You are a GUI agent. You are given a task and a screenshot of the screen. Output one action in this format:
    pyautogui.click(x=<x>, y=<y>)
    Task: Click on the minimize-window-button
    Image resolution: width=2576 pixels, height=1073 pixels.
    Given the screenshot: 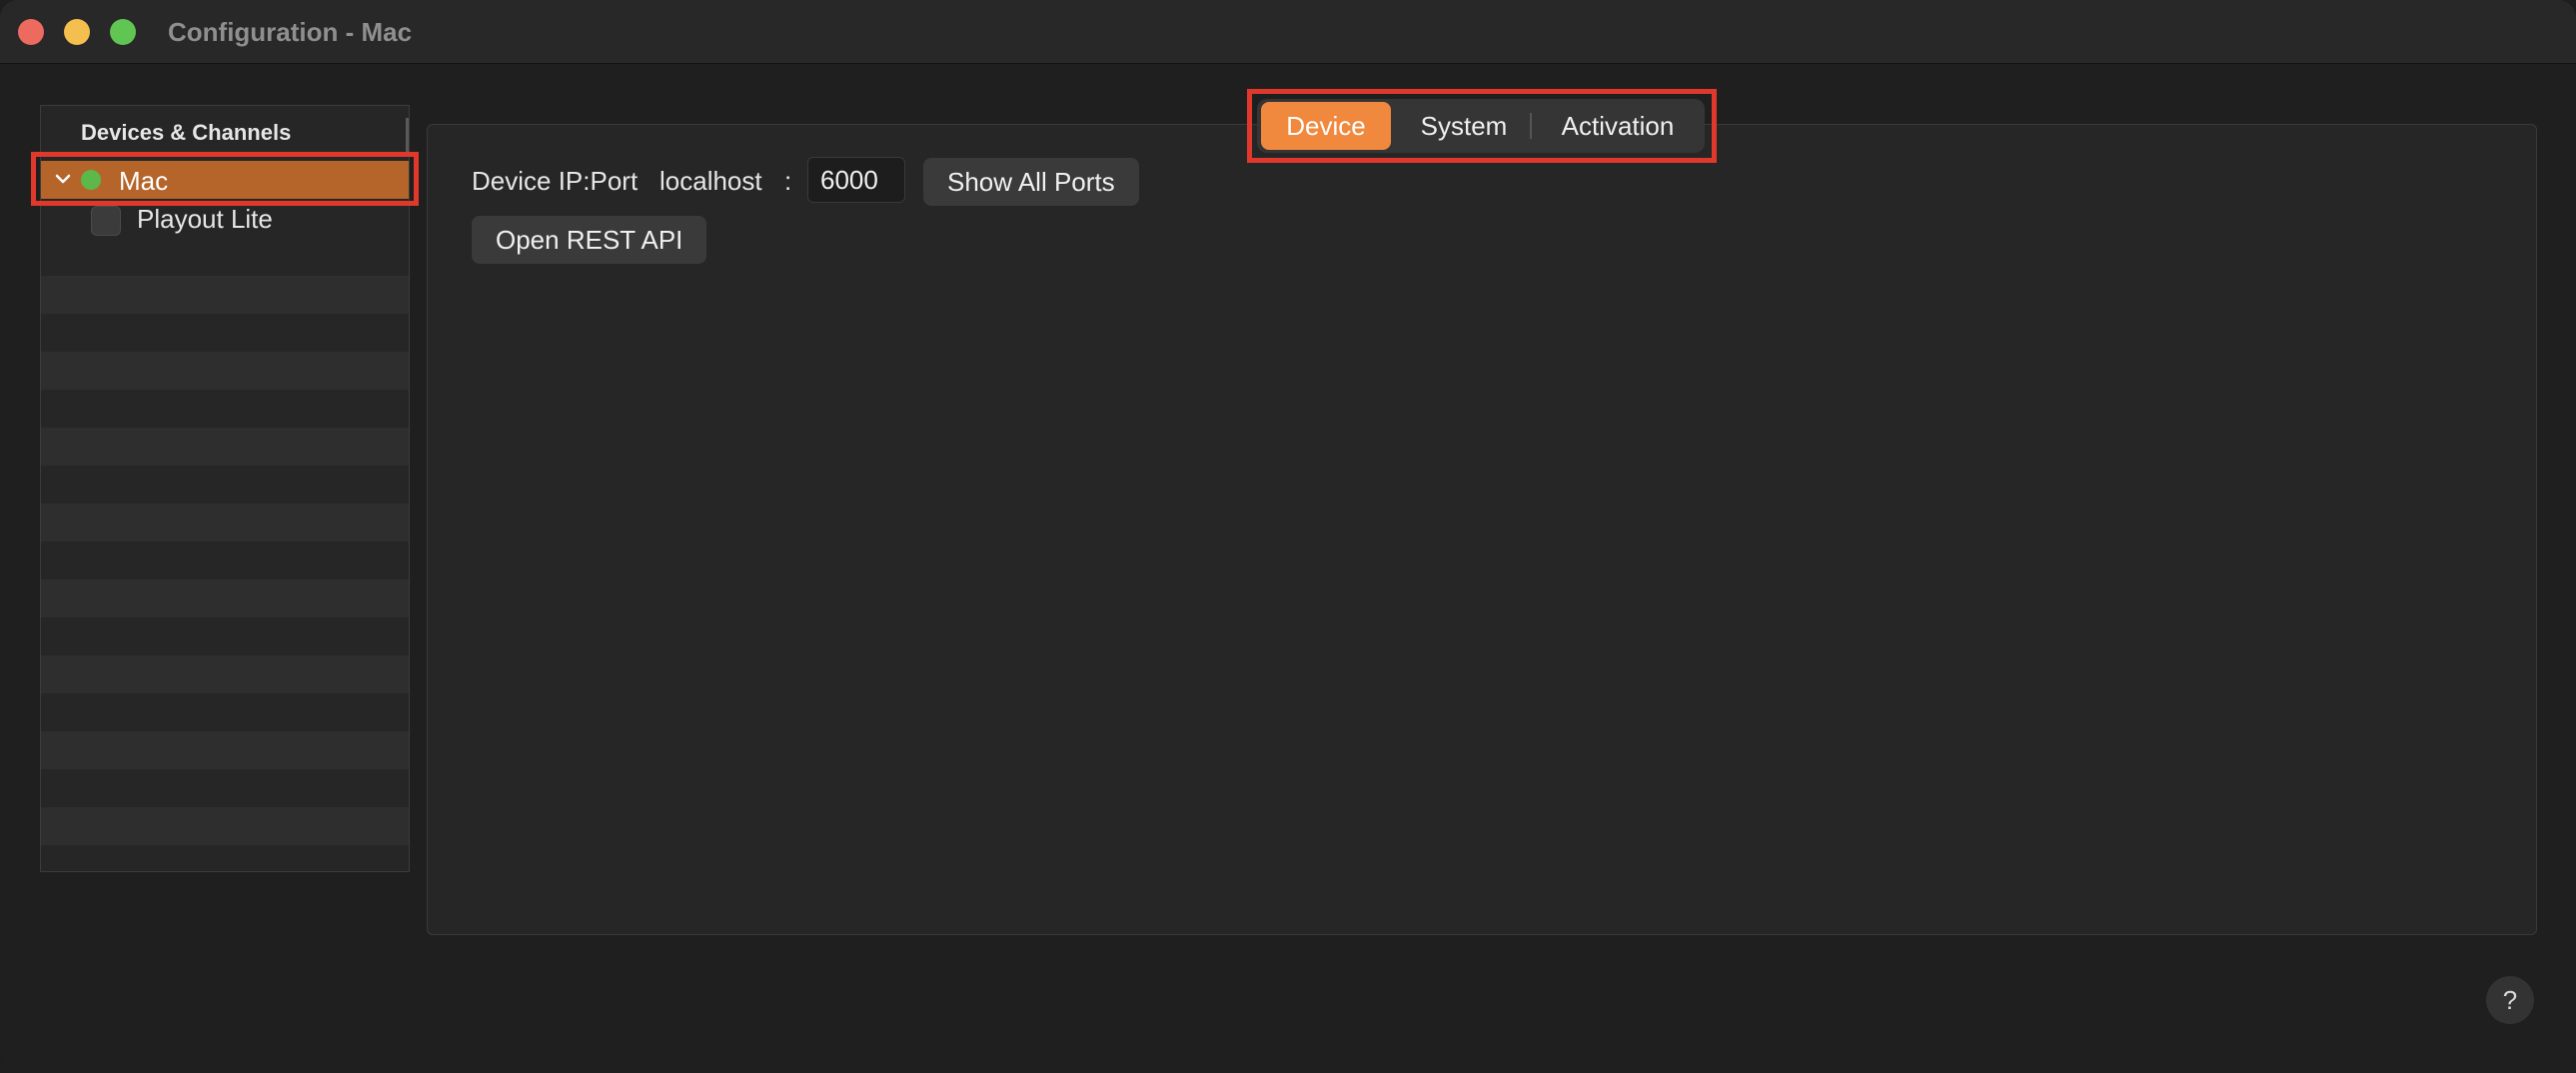 What is the action you would take?
    pyautogui.click(x=77, y=32)
    